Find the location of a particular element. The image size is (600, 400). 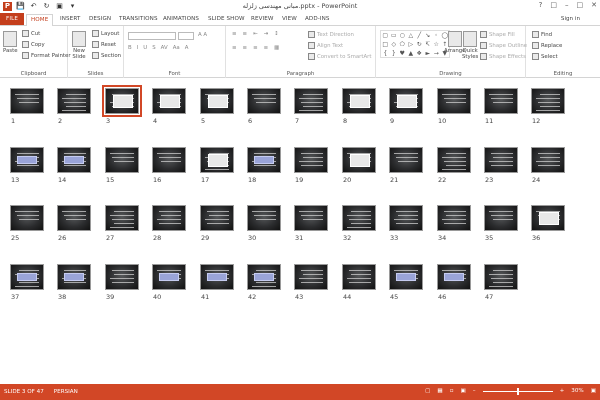

shapes-gallery: ▢ ▭ ○ △ ╱ ↘ ◦ ◯ □ ◇ ⬠ ▷ ↻ ↸ ☆ ↑ {} ♥ ▲ ❖ ► → ▼ is located at coordinates (415, 44).